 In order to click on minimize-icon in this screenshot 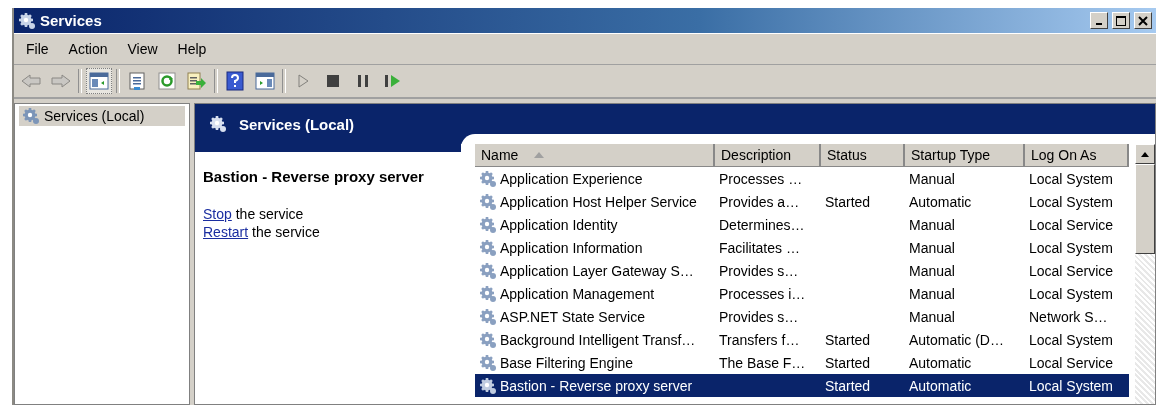, I will do `click(1099, 23)`.